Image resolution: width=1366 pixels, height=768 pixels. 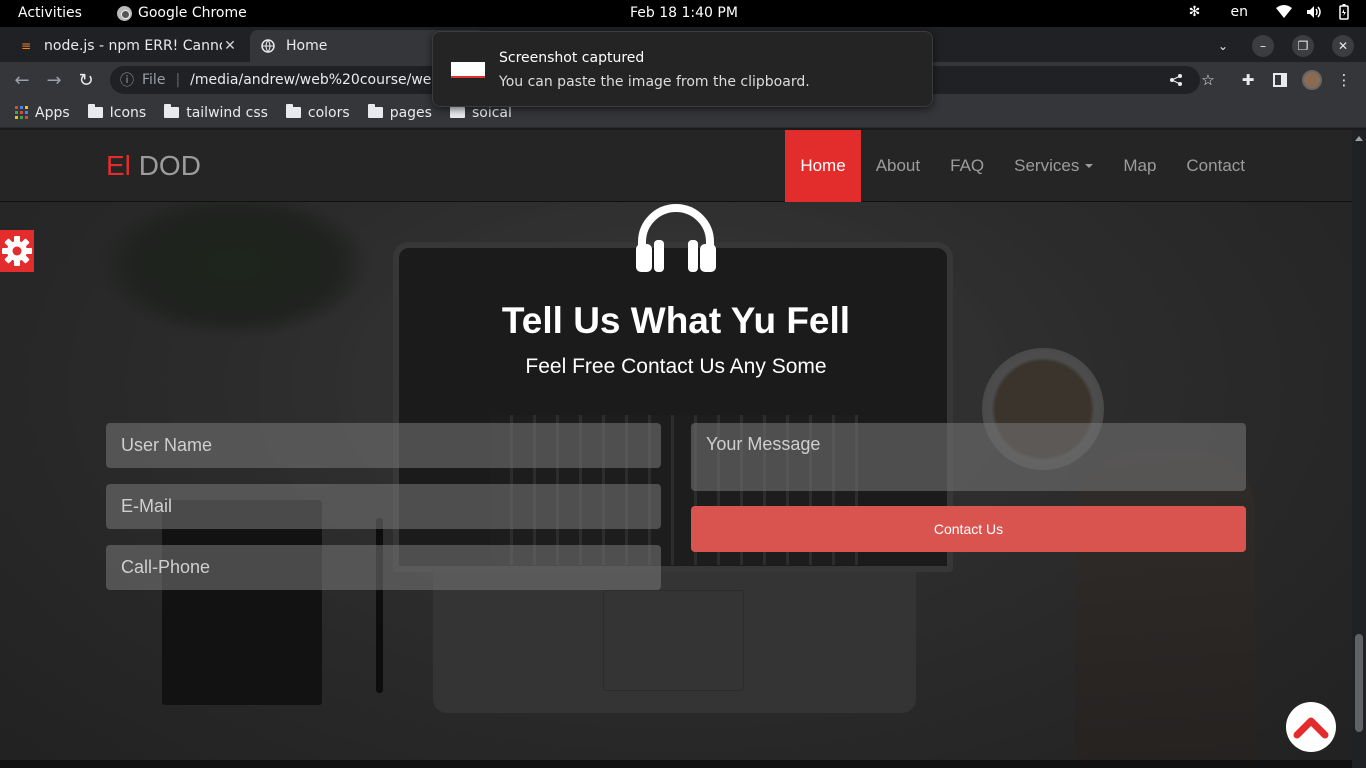 I want to click on settings-gear-button, so click(x=17, y=251).